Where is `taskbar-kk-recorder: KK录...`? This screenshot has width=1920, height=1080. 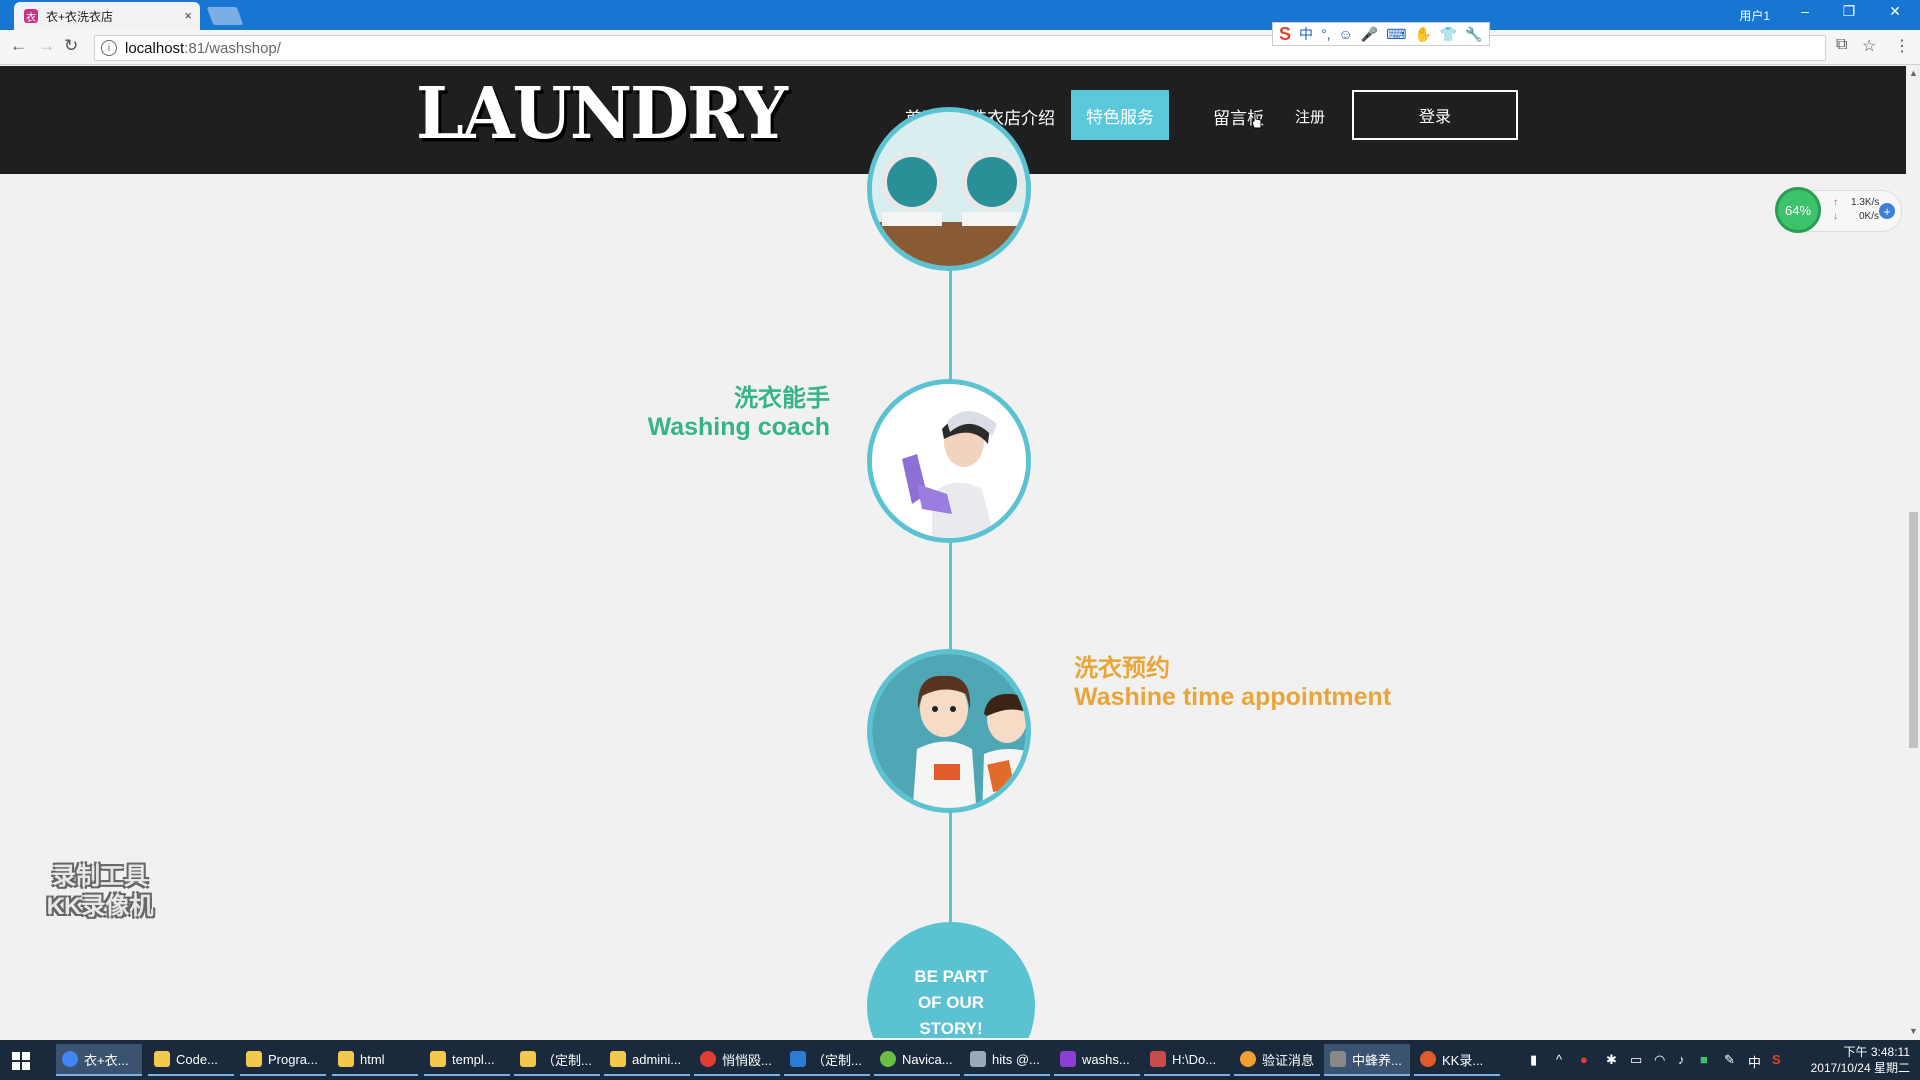 taskbar-kk-recorder: KK录... is located at coordinates (1457, 1060).